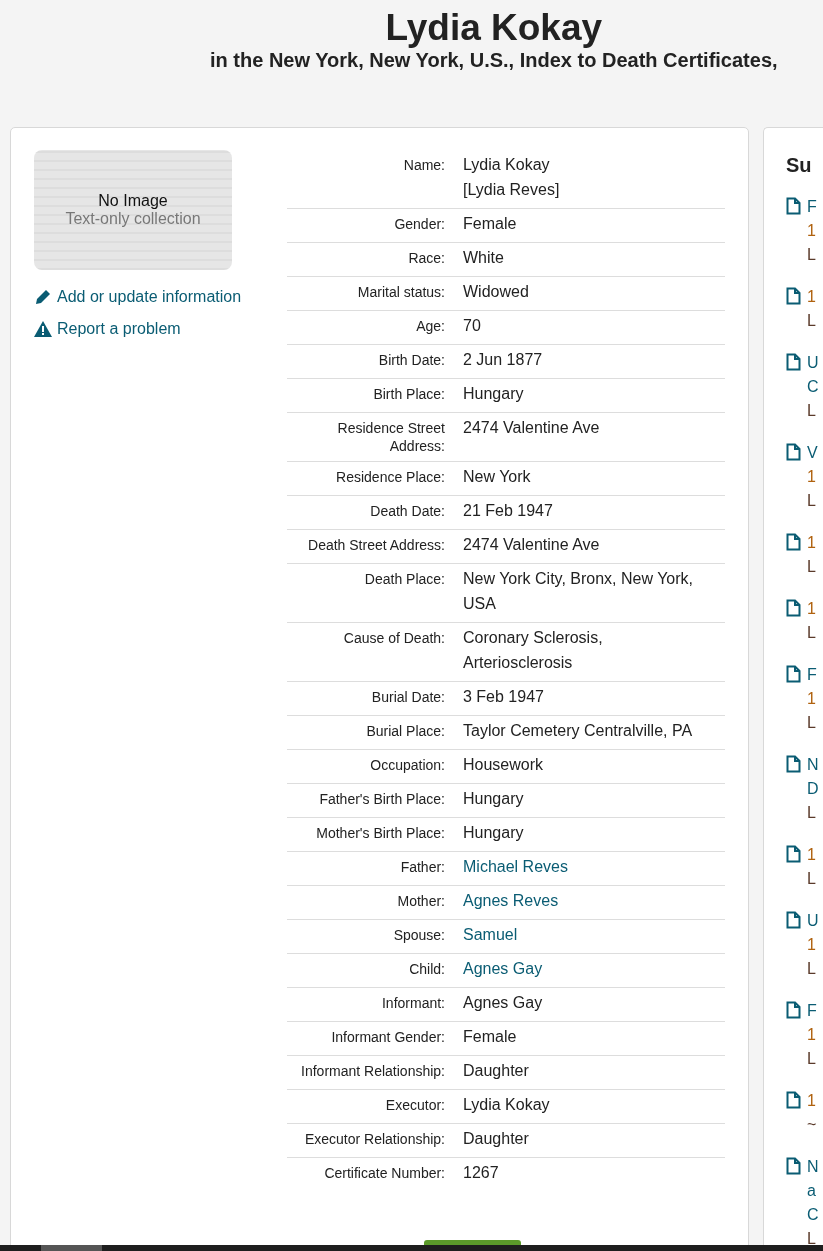 This screenshot has height=1251, width=823. What do you see at coordinates (419, 224) in the screenshot?
I see `field-label: Gender:` at bounding box center [419, 224].